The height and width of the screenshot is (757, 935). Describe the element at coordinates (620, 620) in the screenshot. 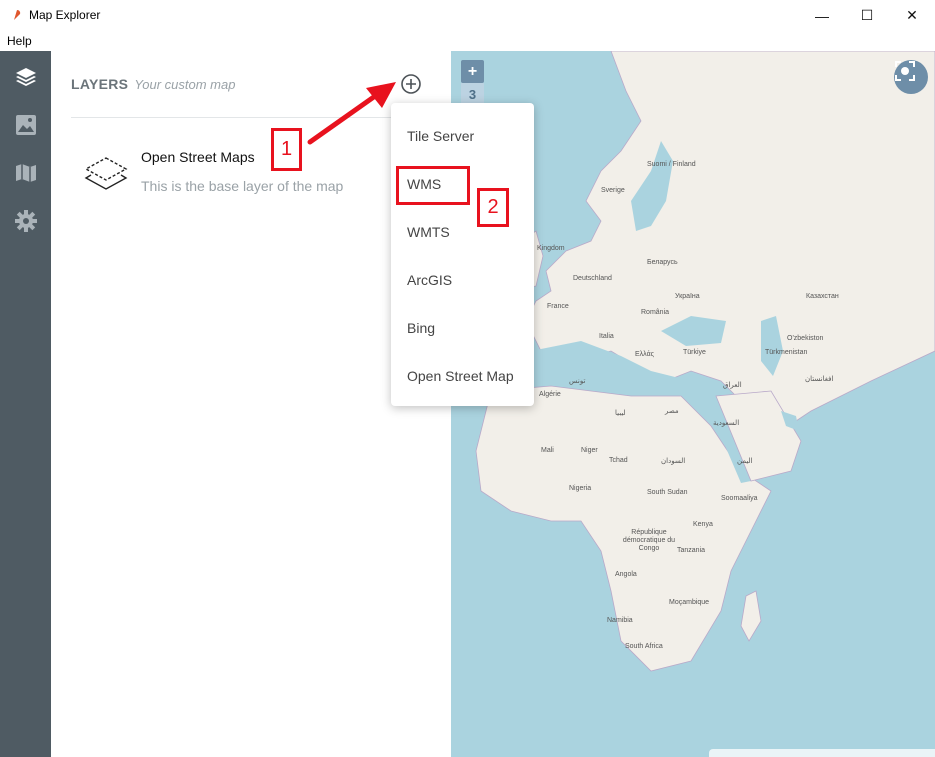

I see `map-label: Namibia` at that location.